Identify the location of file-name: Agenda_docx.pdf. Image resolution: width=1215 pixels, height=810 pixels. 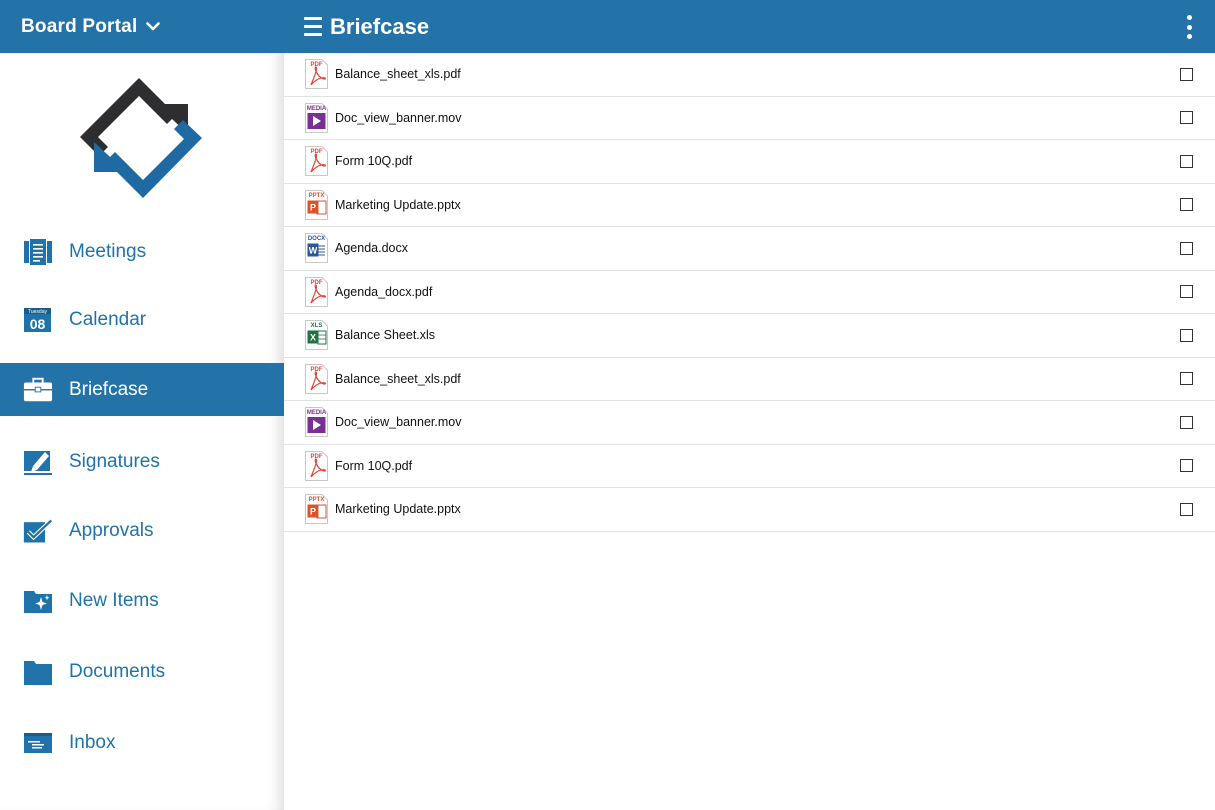
(384, 291).